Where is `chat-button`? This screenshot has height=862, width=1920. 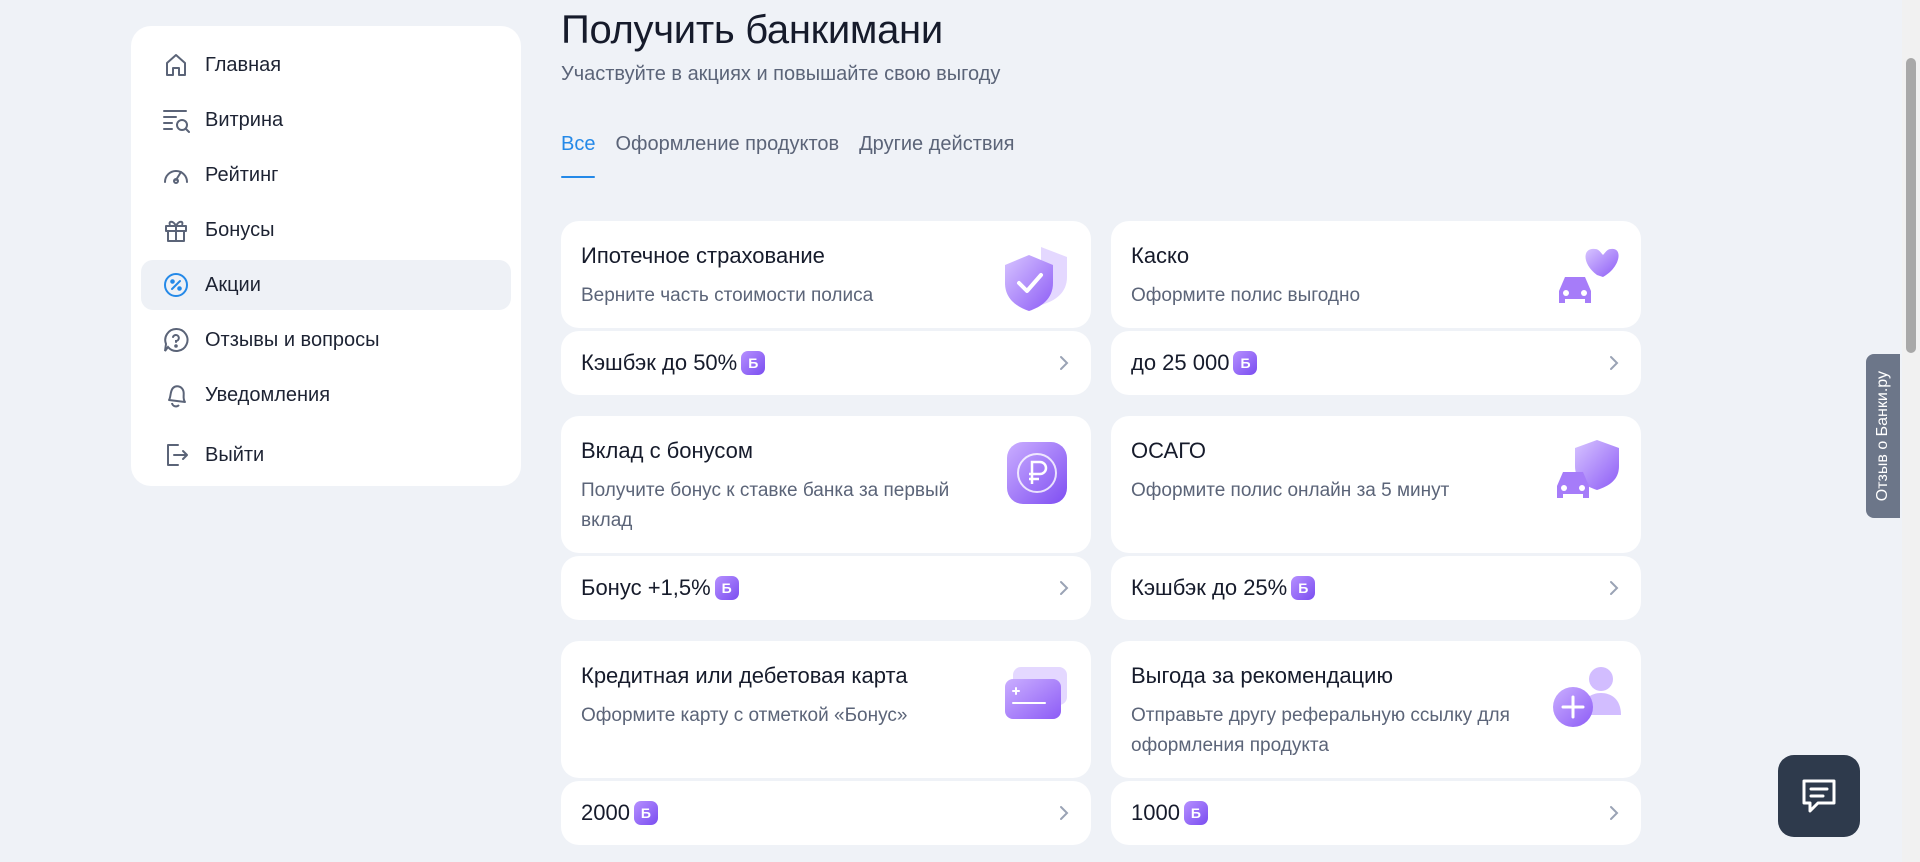
chat-button is located at coordinates (1819, 796).